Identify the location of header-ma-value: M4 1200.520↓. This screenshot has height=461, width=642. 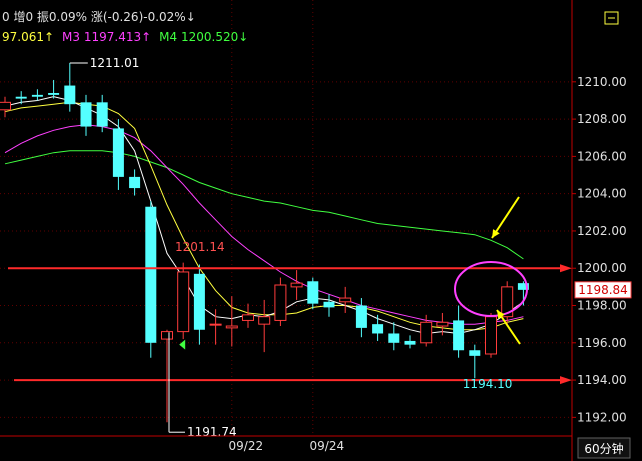
(203, 37).